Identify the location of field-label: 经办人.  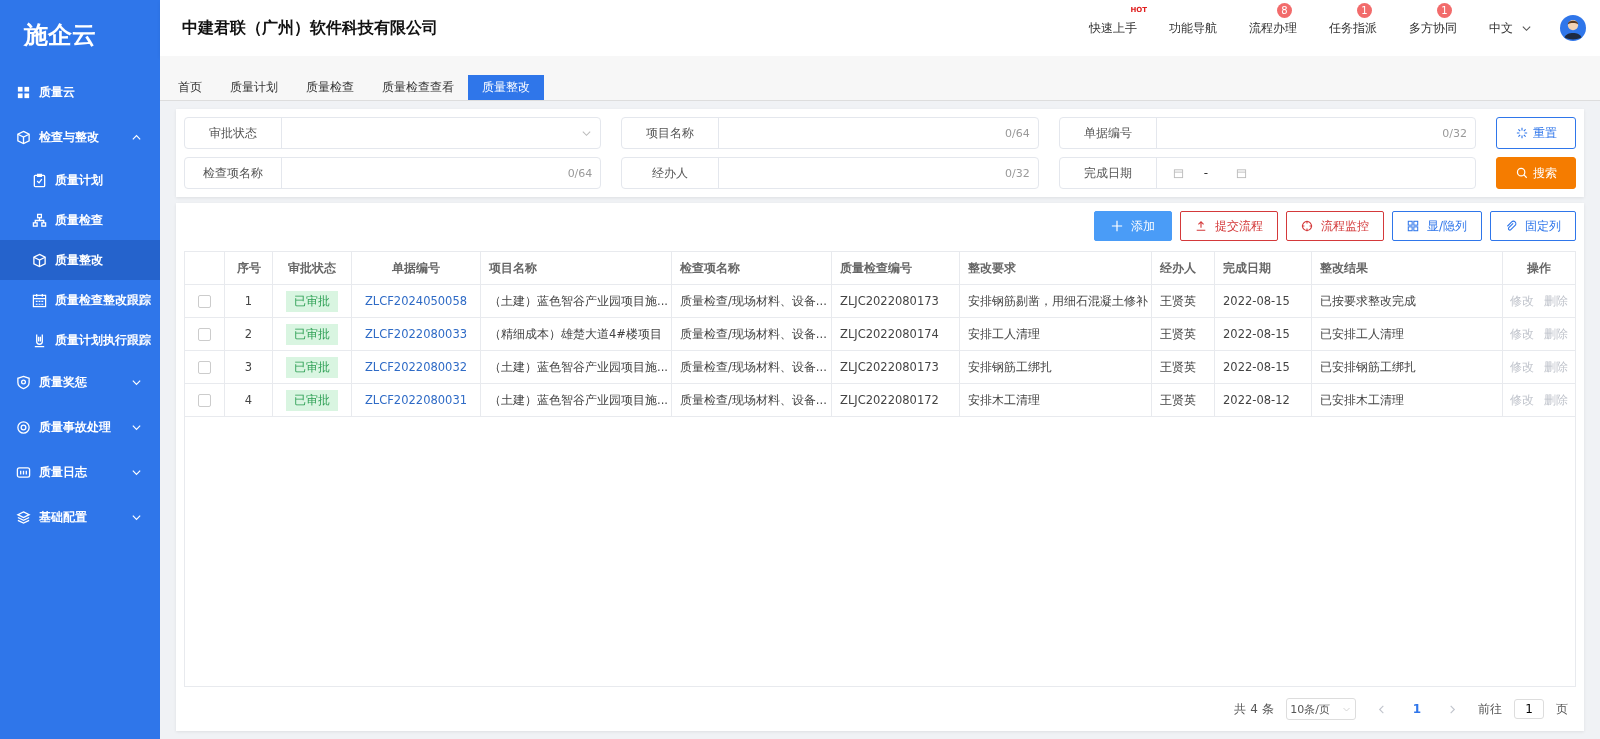
(671, 173).